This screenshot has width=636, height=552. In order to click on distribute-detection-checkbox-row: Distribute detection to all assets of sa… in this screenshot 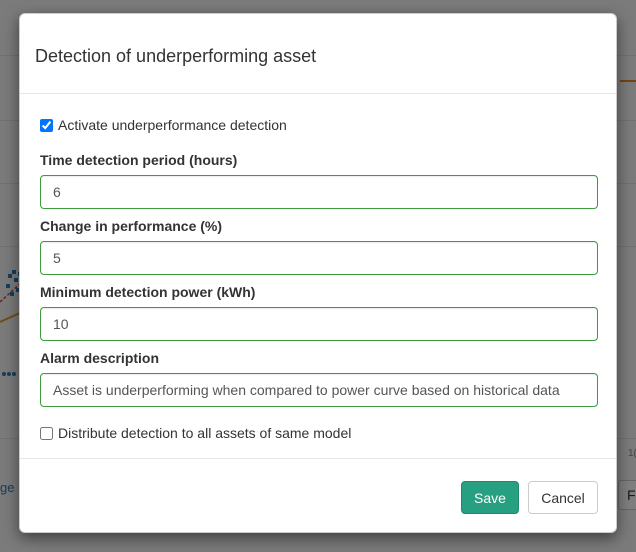, I will do `click(318, 433)`.